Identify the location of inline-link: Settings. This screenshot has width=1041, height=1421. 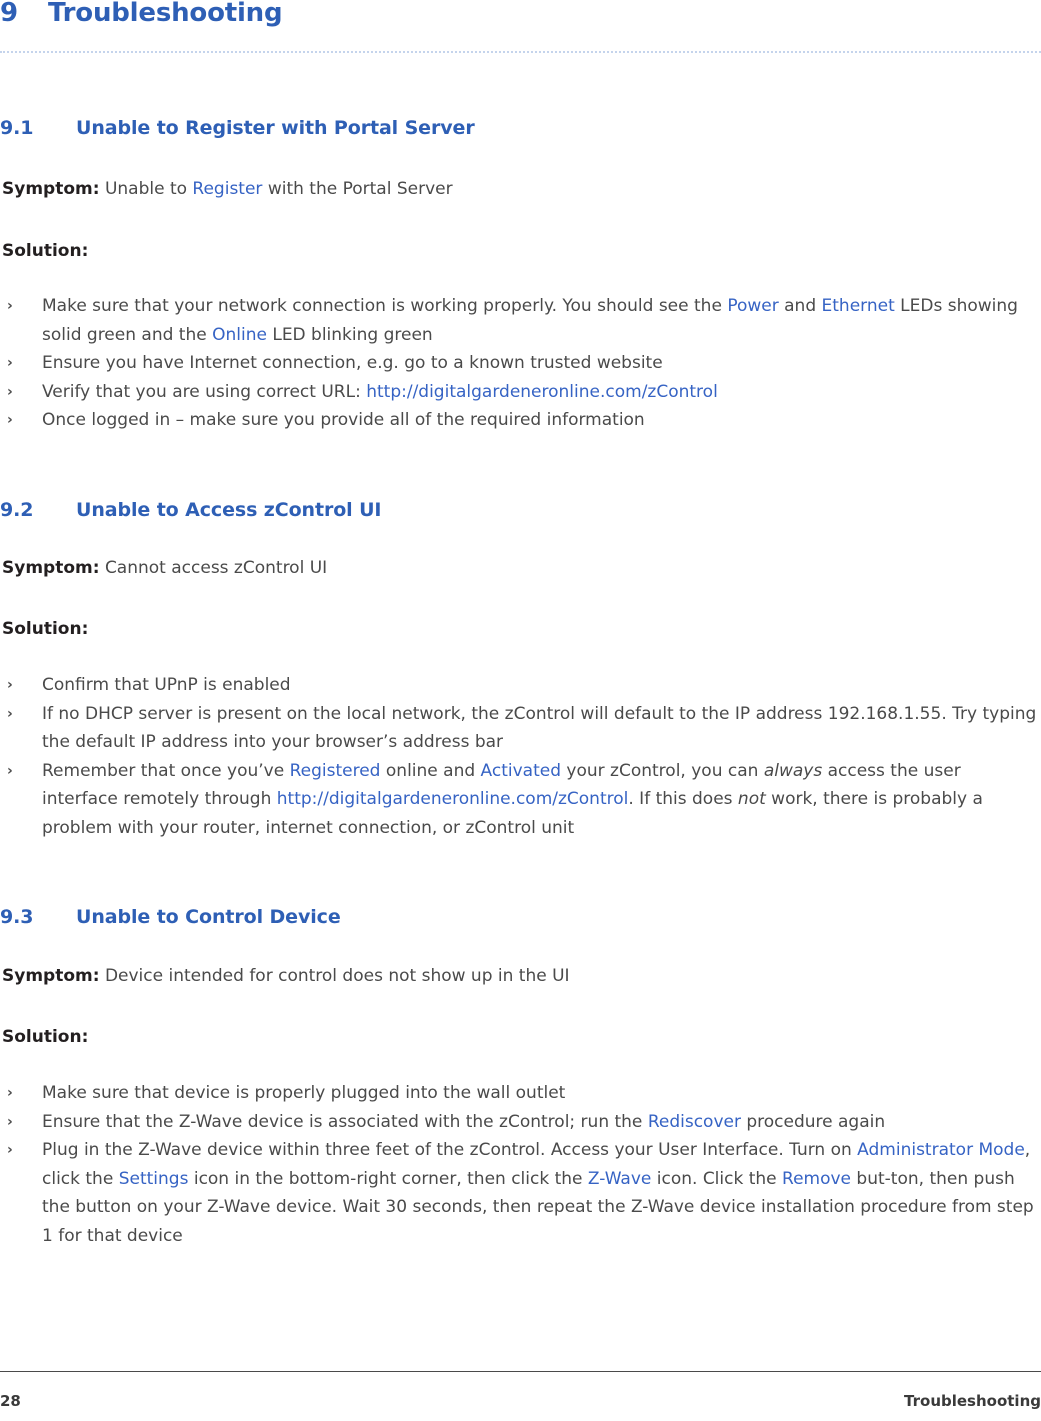
(154, 1179).